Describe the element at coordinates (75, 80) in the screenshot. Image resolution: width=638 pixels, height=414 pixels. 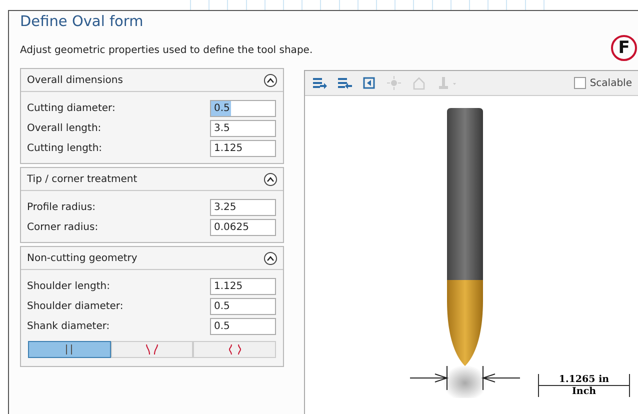
I see `section-title: Overall dimensions` at that location.